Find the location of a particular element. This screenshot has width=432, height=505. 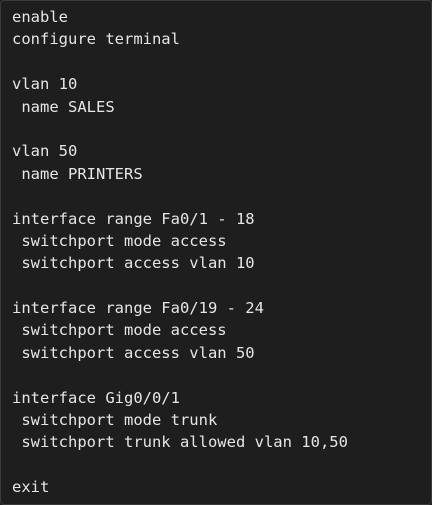

code-line: switchport trunk allowed vlan 10,50 is located at coordinates (180, 442).